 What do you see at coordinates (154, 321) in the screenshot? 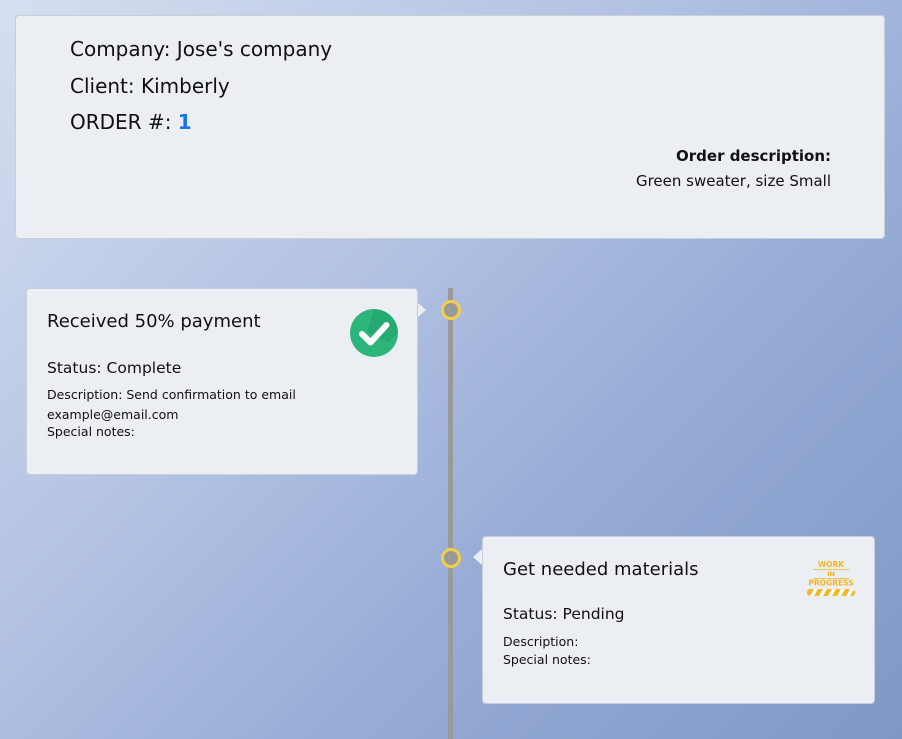
I see `step-title: Received 50% payment` at bounding box center [154, 321].